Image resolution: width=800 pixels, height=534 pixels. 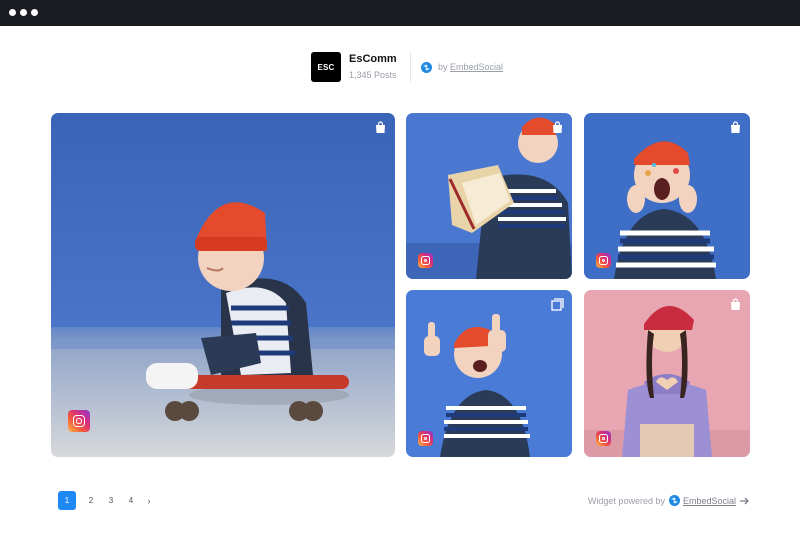 I want to click on carousel-icon, so click(x=557, y=304).